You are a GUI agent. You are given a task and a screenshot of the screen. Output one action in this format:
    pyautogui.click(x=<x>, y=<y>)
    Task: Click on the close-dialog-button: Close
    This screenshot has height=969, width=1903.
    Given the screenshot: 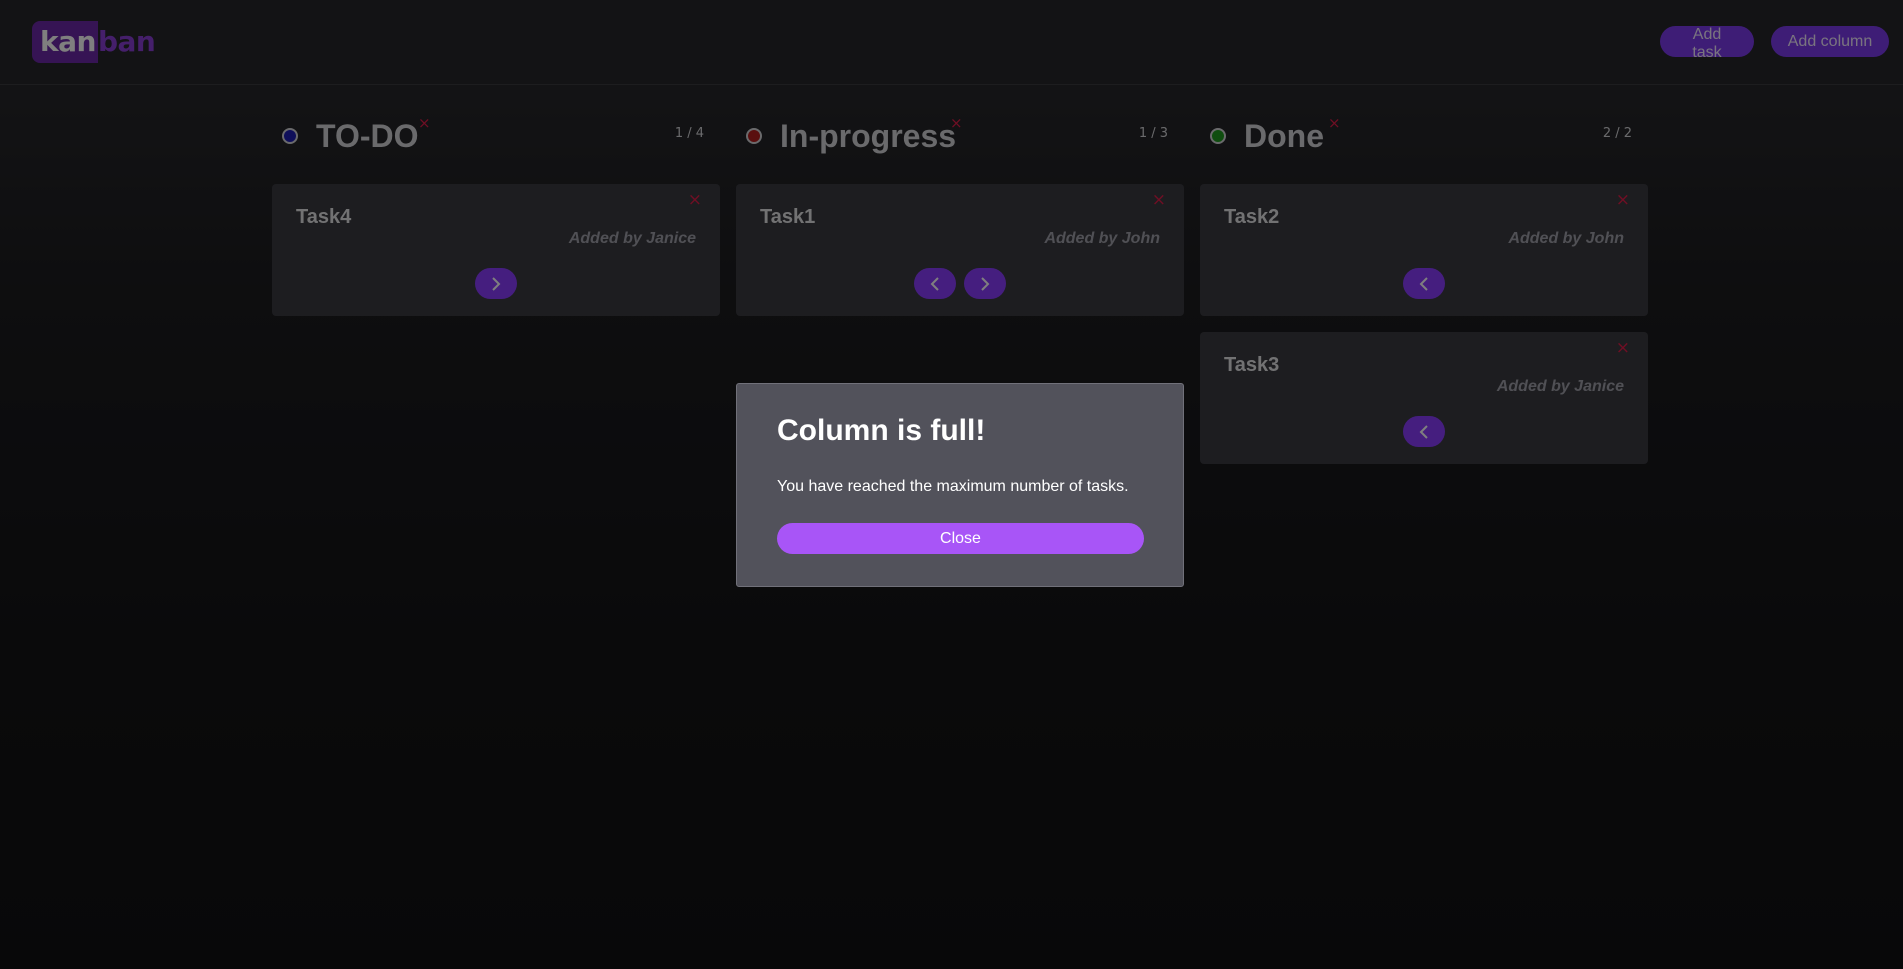 What is the action you would take?
    pyautogui.click(x=960, y=538)
    